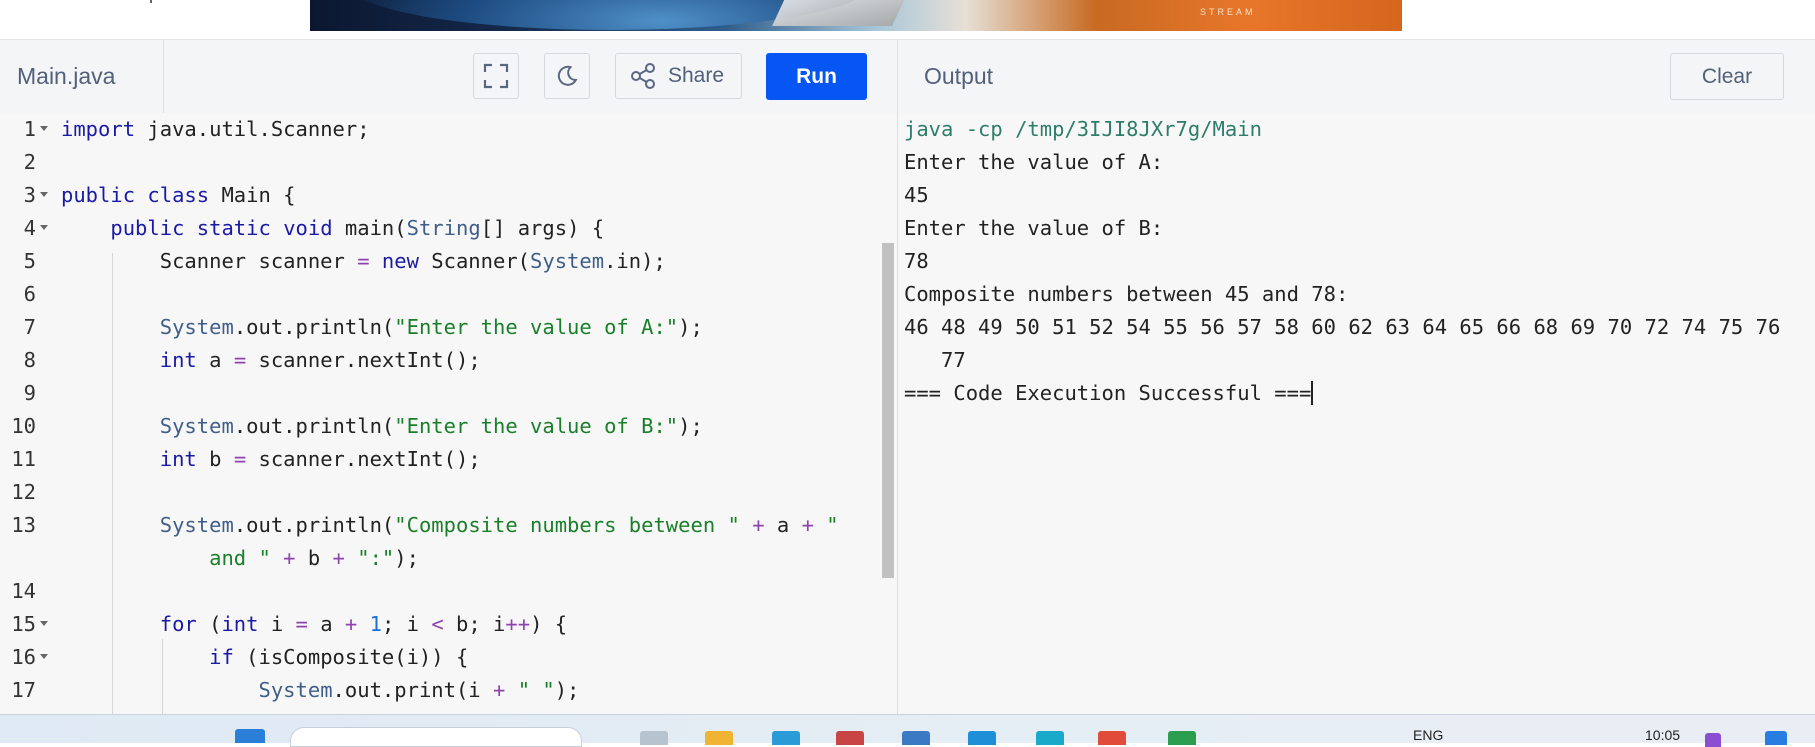 The width and height of the screenshot is (1815, 747). What do you see at coordinates (23, 492) in the screenshot?
I see `code-line: 12` at bounding box center [23, 492].